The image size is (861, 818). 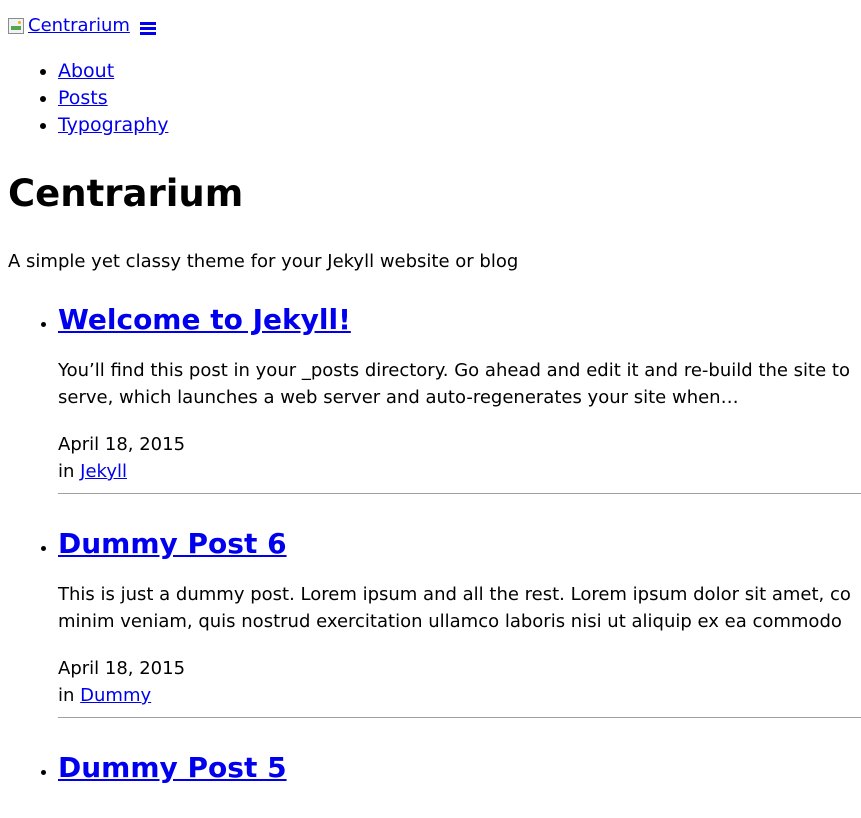 I want to click on category-link: Jekyll, so click(x=103, y=471).